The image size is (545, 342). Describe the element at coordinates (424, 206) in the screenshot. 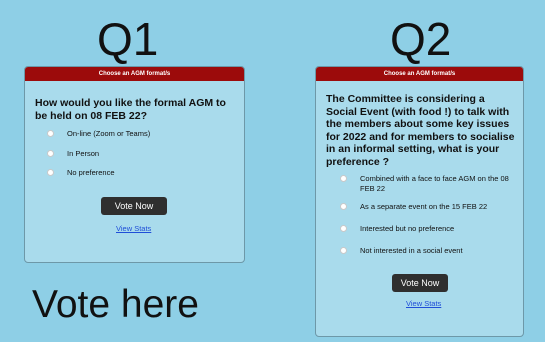

I see `option-label: As a separate event on the 15 FEB 22` at that location.